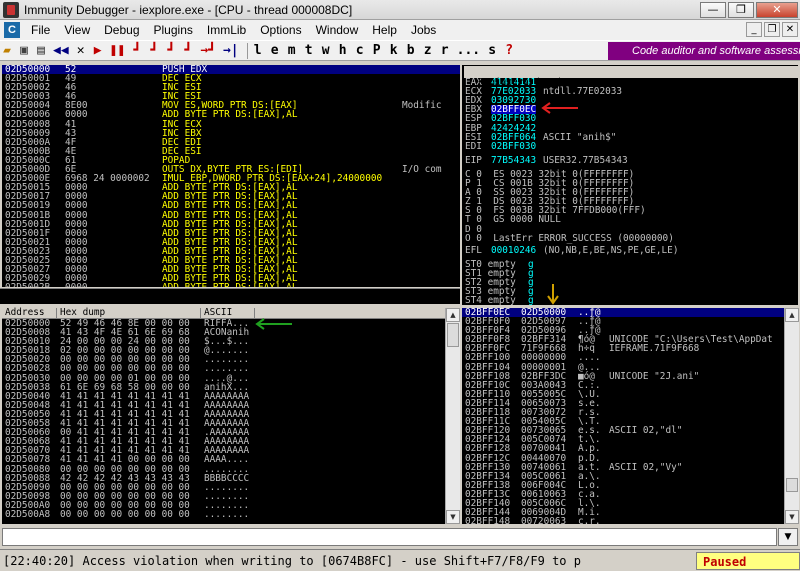 The image size is (800, 571). Describe the element at coordinates (41, 51) in the screenshot. I see `python-shell-icon: ▤` at that location.